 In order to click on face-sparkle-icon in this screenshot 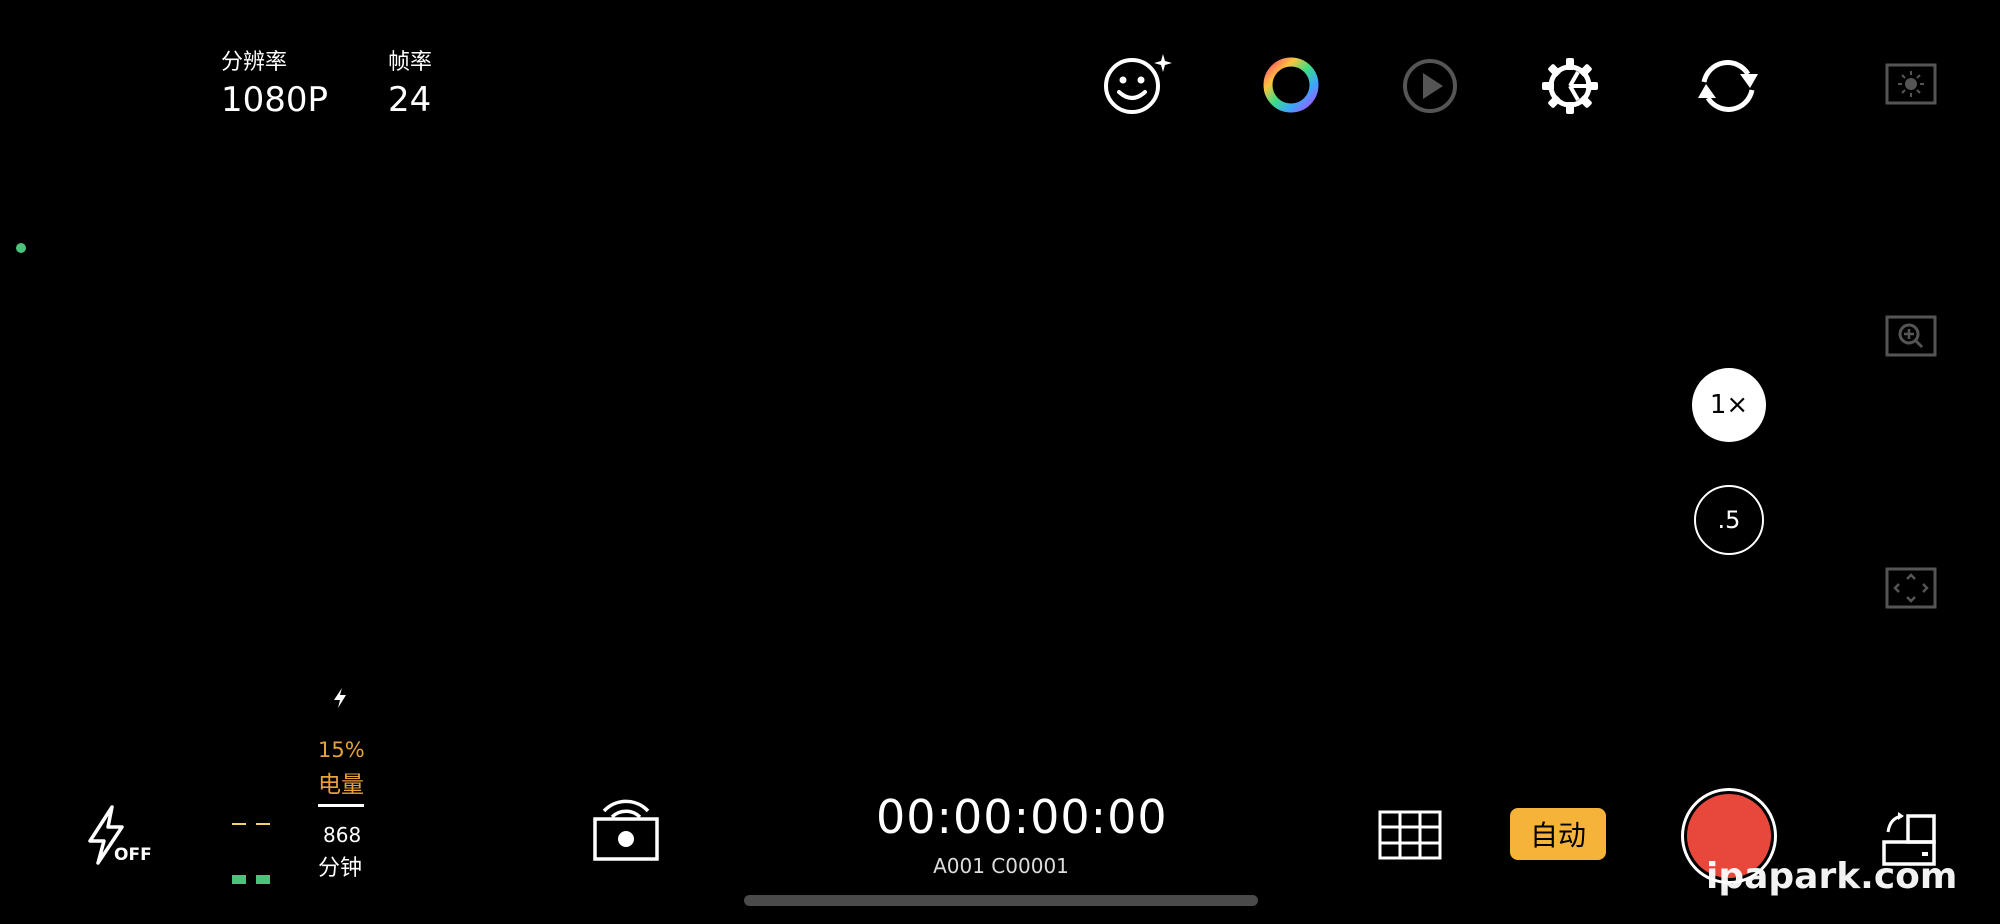, I will do `click(1138, 84)`.